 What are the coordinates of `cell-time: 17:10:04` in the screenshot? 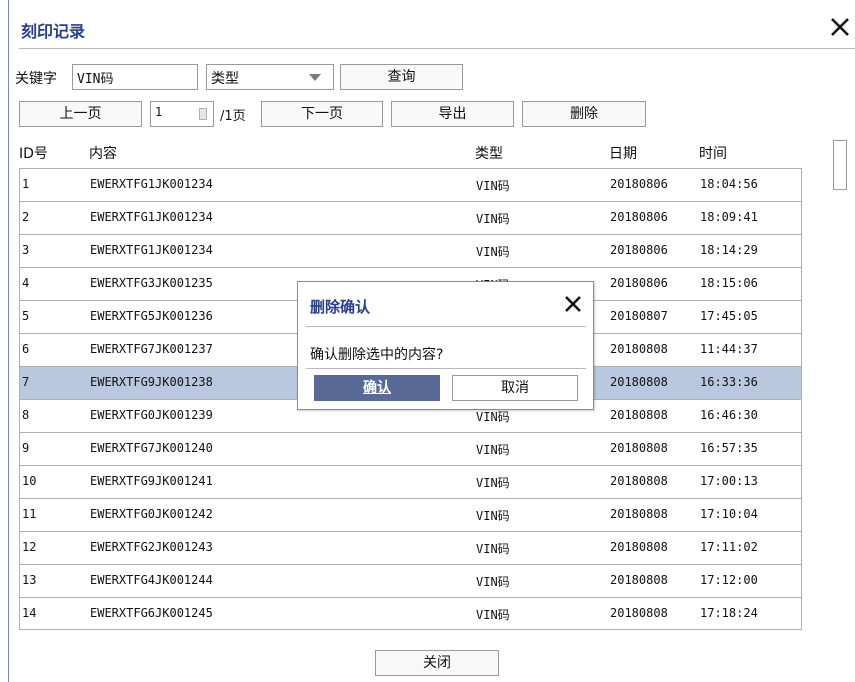 It's located at (729, 514).